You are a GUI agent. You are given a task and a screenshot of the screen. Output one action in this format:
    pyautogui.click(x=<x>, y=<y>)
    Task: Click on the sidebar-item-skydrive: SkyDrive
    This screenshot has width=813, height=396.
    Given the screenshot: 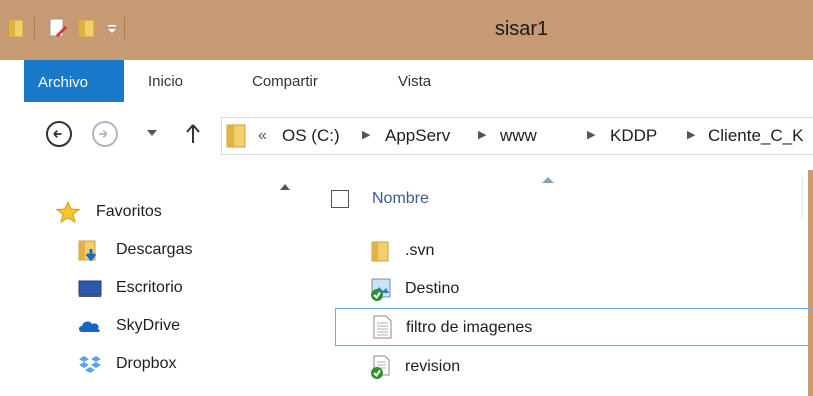 What is the action you would take?
    pyautogui.click(x=178, y=326)
    